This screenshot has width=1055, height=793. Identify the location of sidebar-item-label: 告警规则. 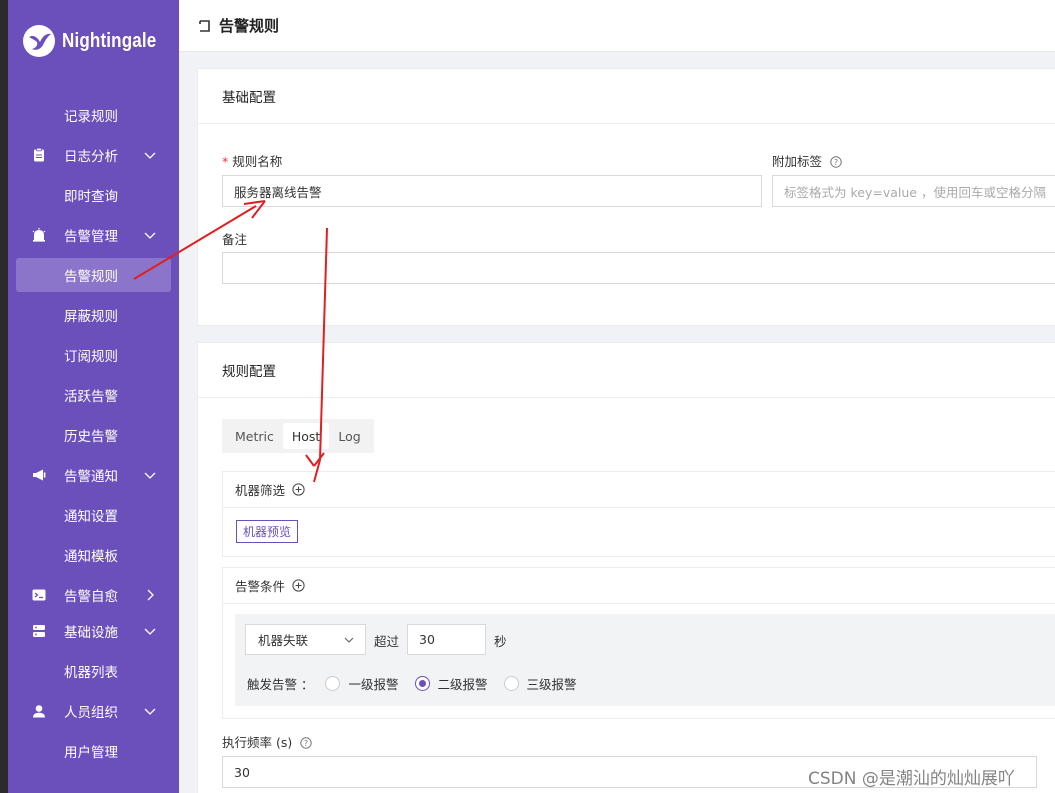
(91, 277).